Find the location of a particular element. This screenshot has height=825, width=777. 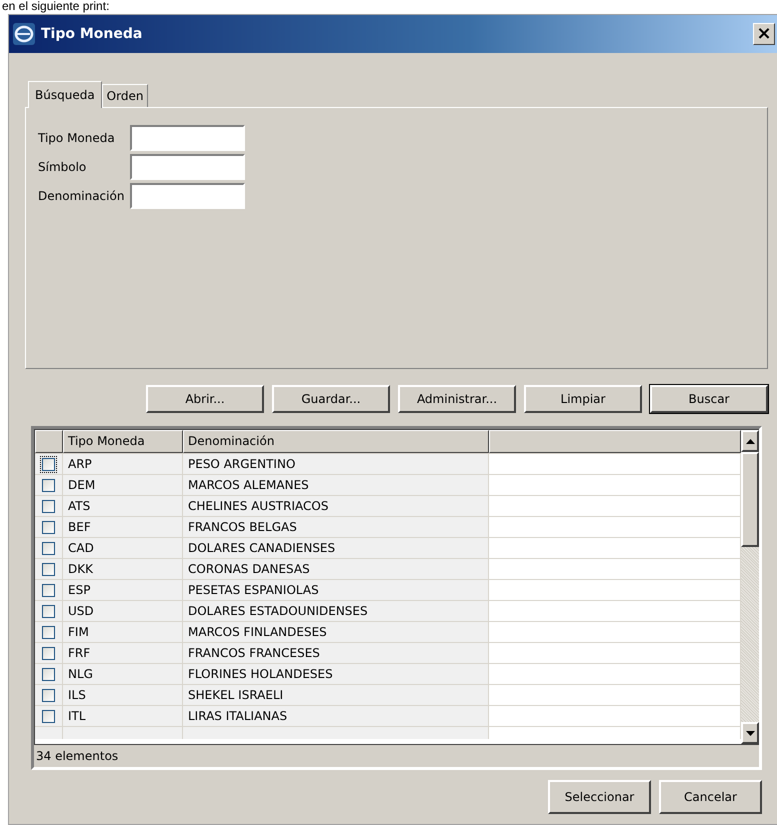

table-cell: DEM is located at coordinates (123, 485).